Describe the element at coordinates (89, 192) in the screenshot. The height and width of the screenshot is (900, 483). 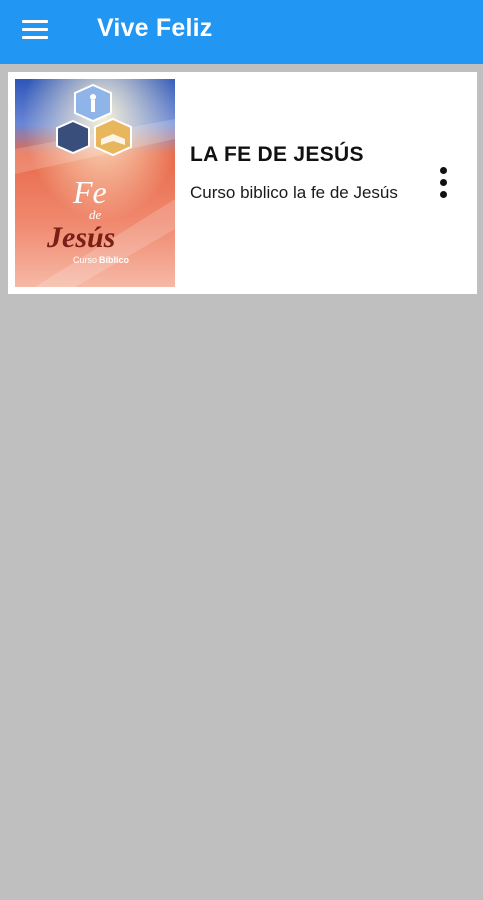
I see `thumbnail-title-fe: Fe` at that location.